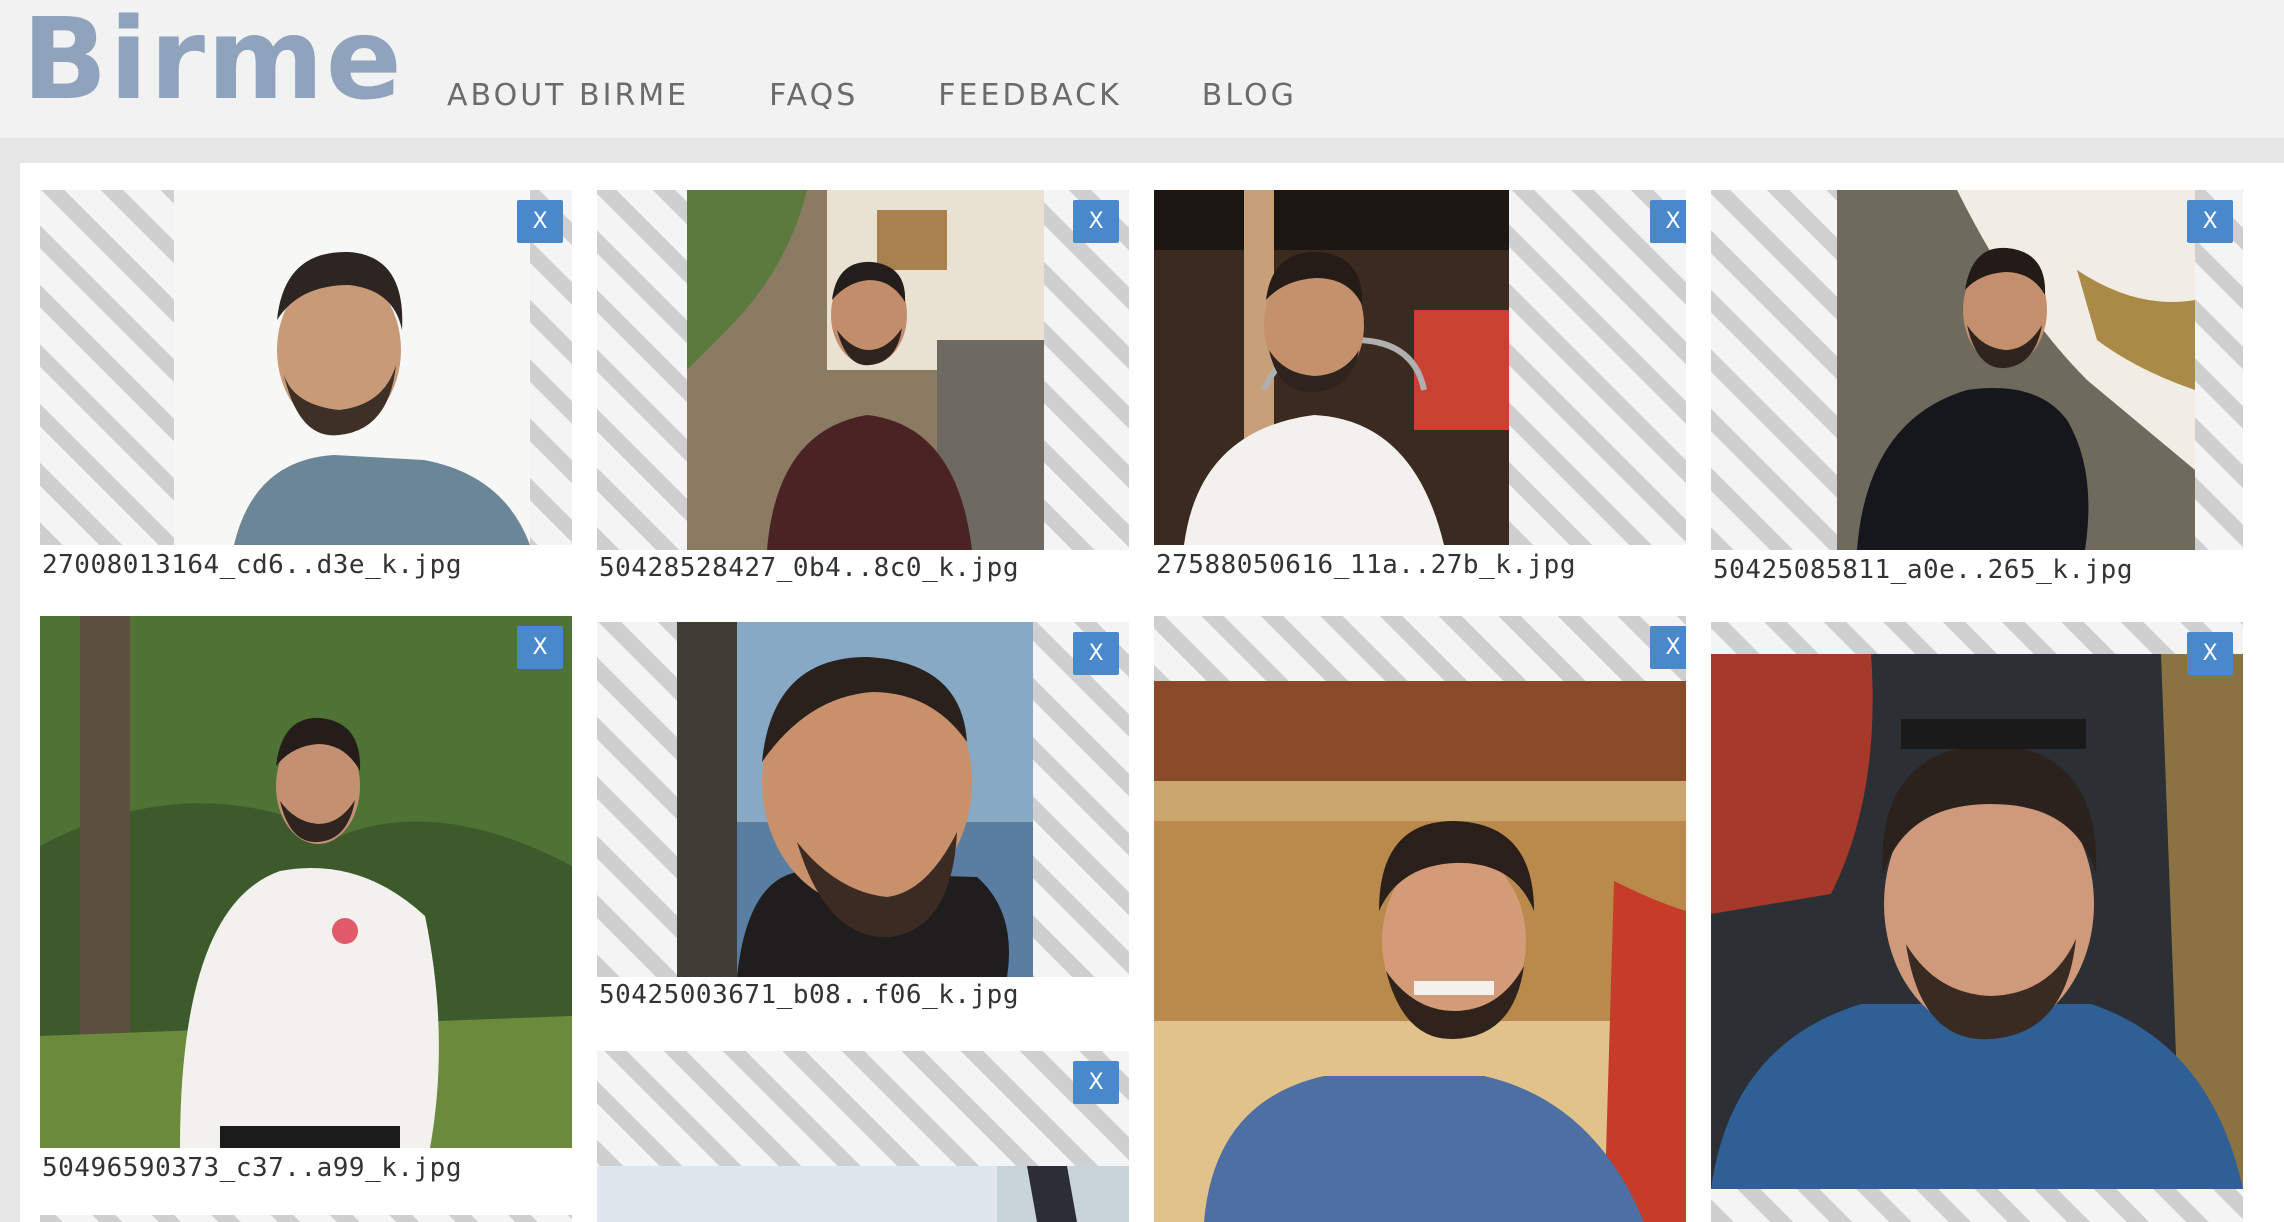 The width and height of the screenshot is (2284, 1222). I want to click on header: Birme ABOUT BIRME FAQS FEEDBACK BLOG, so click(1142, 69).